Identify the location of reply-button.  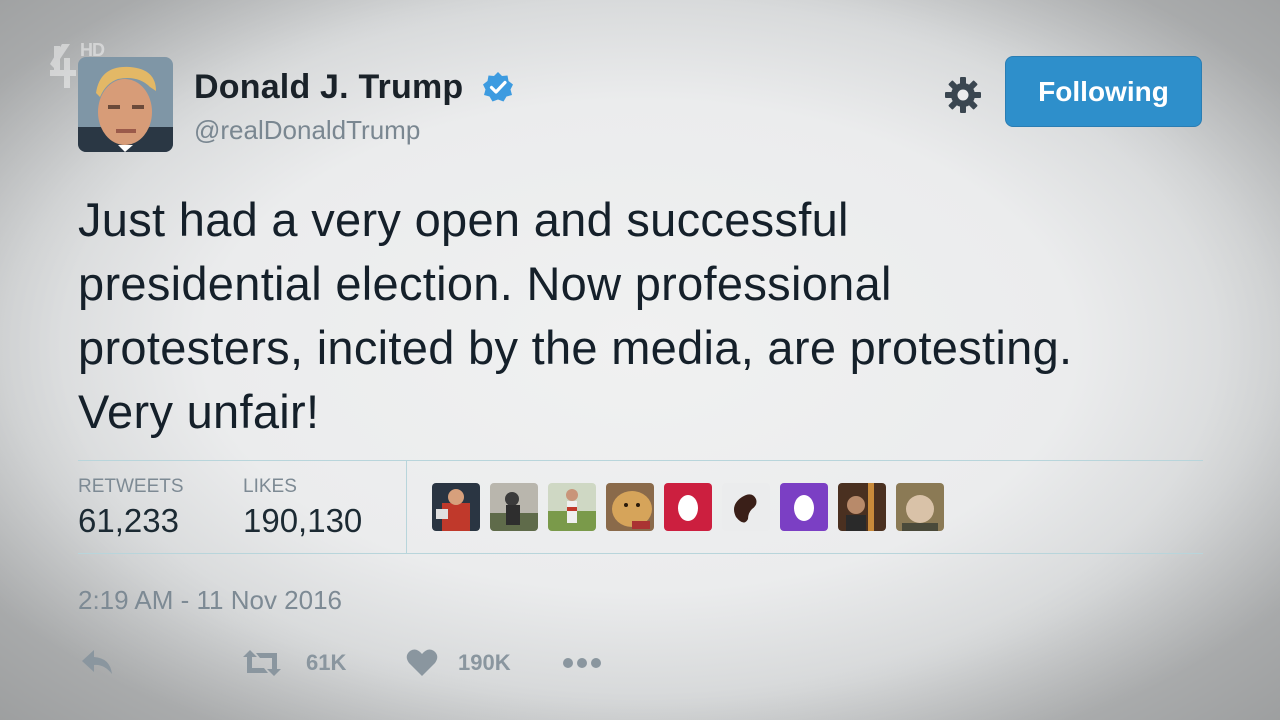
(97, 662).